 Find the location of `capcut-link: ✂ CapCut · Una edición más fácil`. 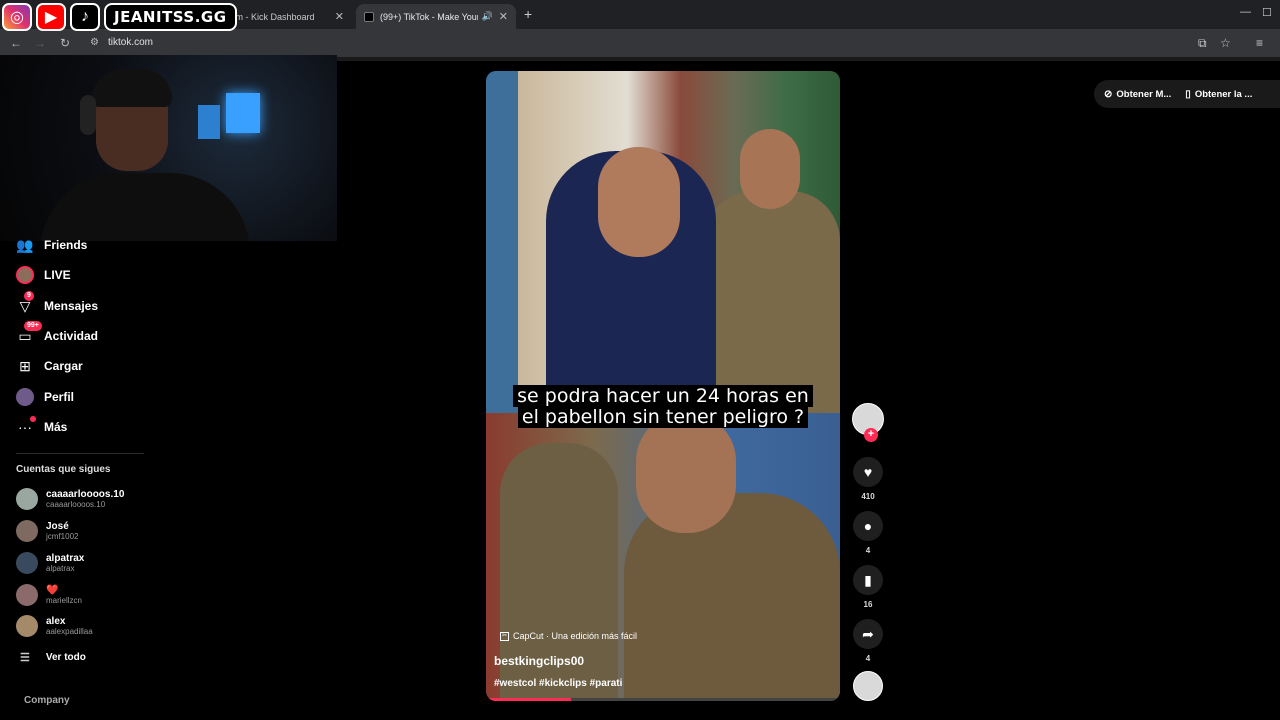

capcut-link: ✂ CapCut · Una edición más fácil is located at coordinates (568, 636).